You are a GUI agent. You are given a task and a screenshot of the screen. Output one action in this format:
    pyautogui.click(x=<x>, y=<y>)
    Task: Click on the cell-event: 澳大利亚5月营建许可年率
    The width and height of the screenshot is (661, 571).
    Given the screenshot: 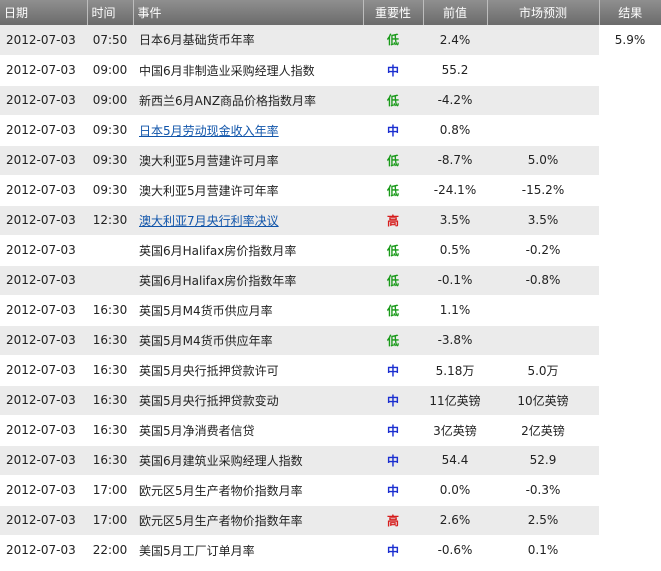 What is the action you would take?
    pyautogui.click(x=248, y=190)
    